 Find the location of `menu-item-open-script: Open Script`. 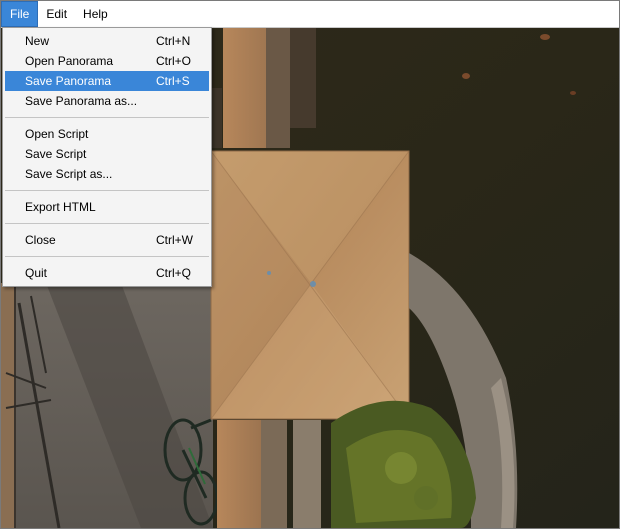

menu-item-open-script: Open Script is located at coordinates (107, 134).